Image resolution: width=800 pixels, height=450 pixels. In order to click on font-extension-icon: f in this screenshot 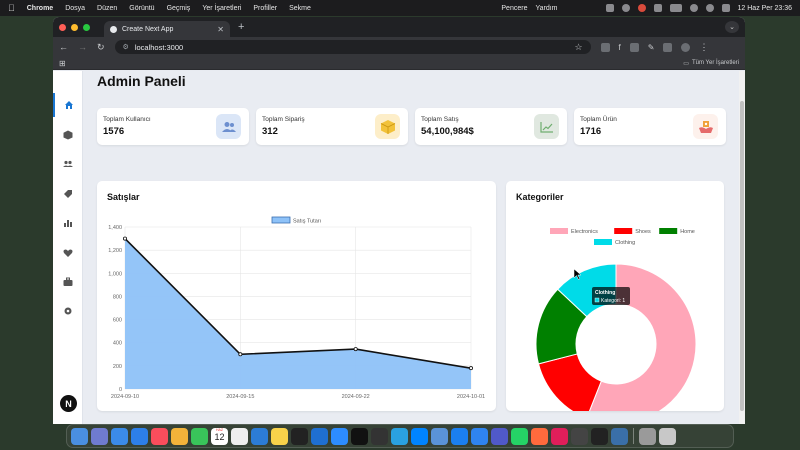, I will do `click(620, 47)`.